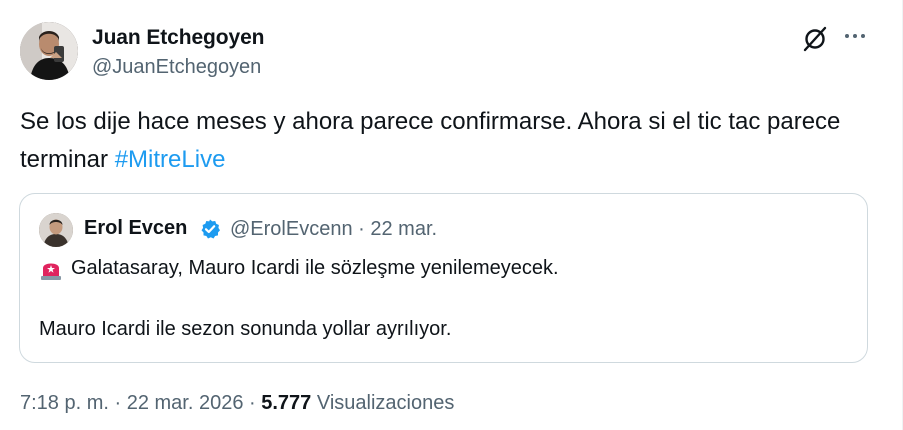 This screenshot has width=903, height=430. I want to click on views-count: 5.777, so click(286, 403).